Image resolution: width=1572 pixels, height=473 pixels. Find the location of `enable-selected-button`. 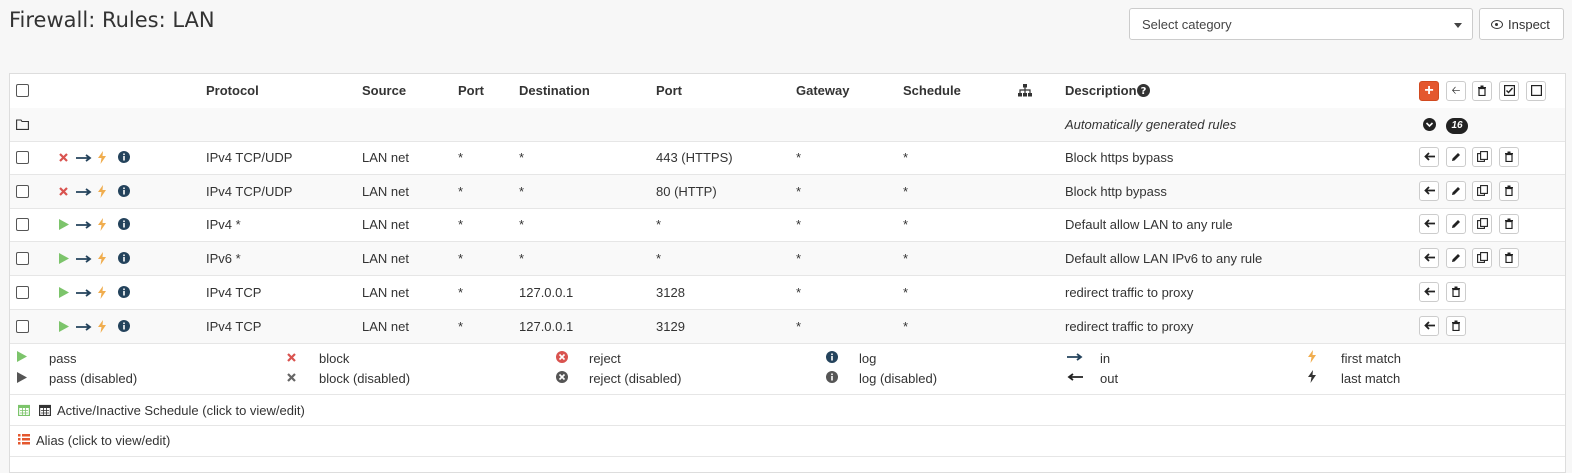

enable-selected-button is located at coordinates (1509, 91).